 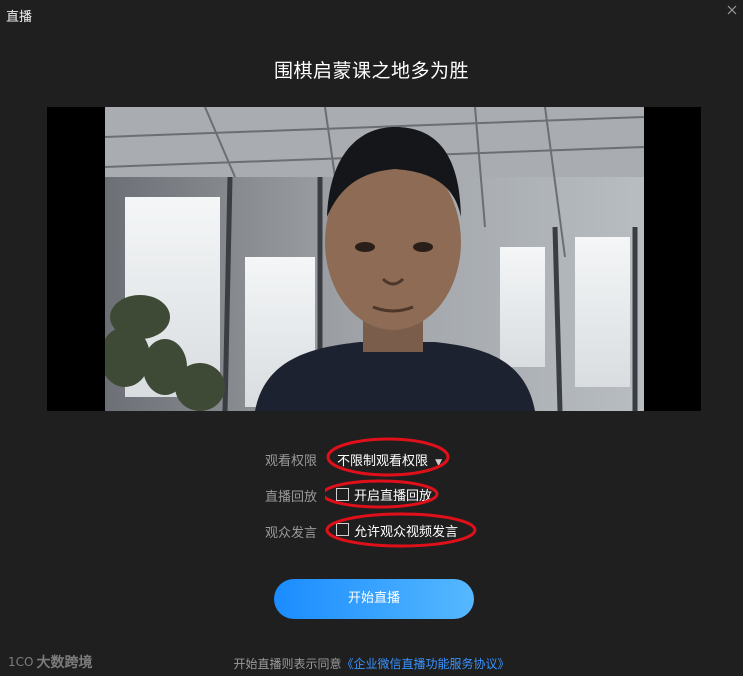 What do you see at coordinates (287, 664) in the screenshot?
I see `agreement-text: 开始直播则表示同意` at bounding box center [287, 664].